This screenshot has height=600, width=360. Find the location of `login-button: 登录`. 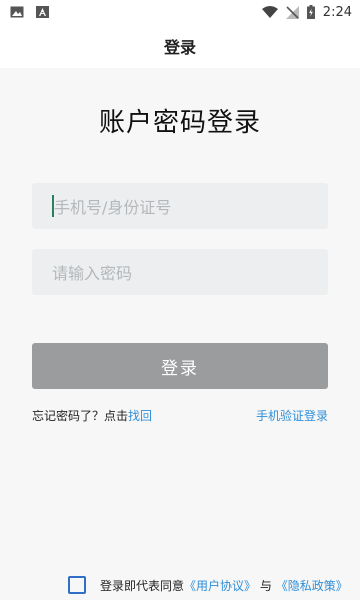

login-button: 登录 is located at coordinates (180, 366).